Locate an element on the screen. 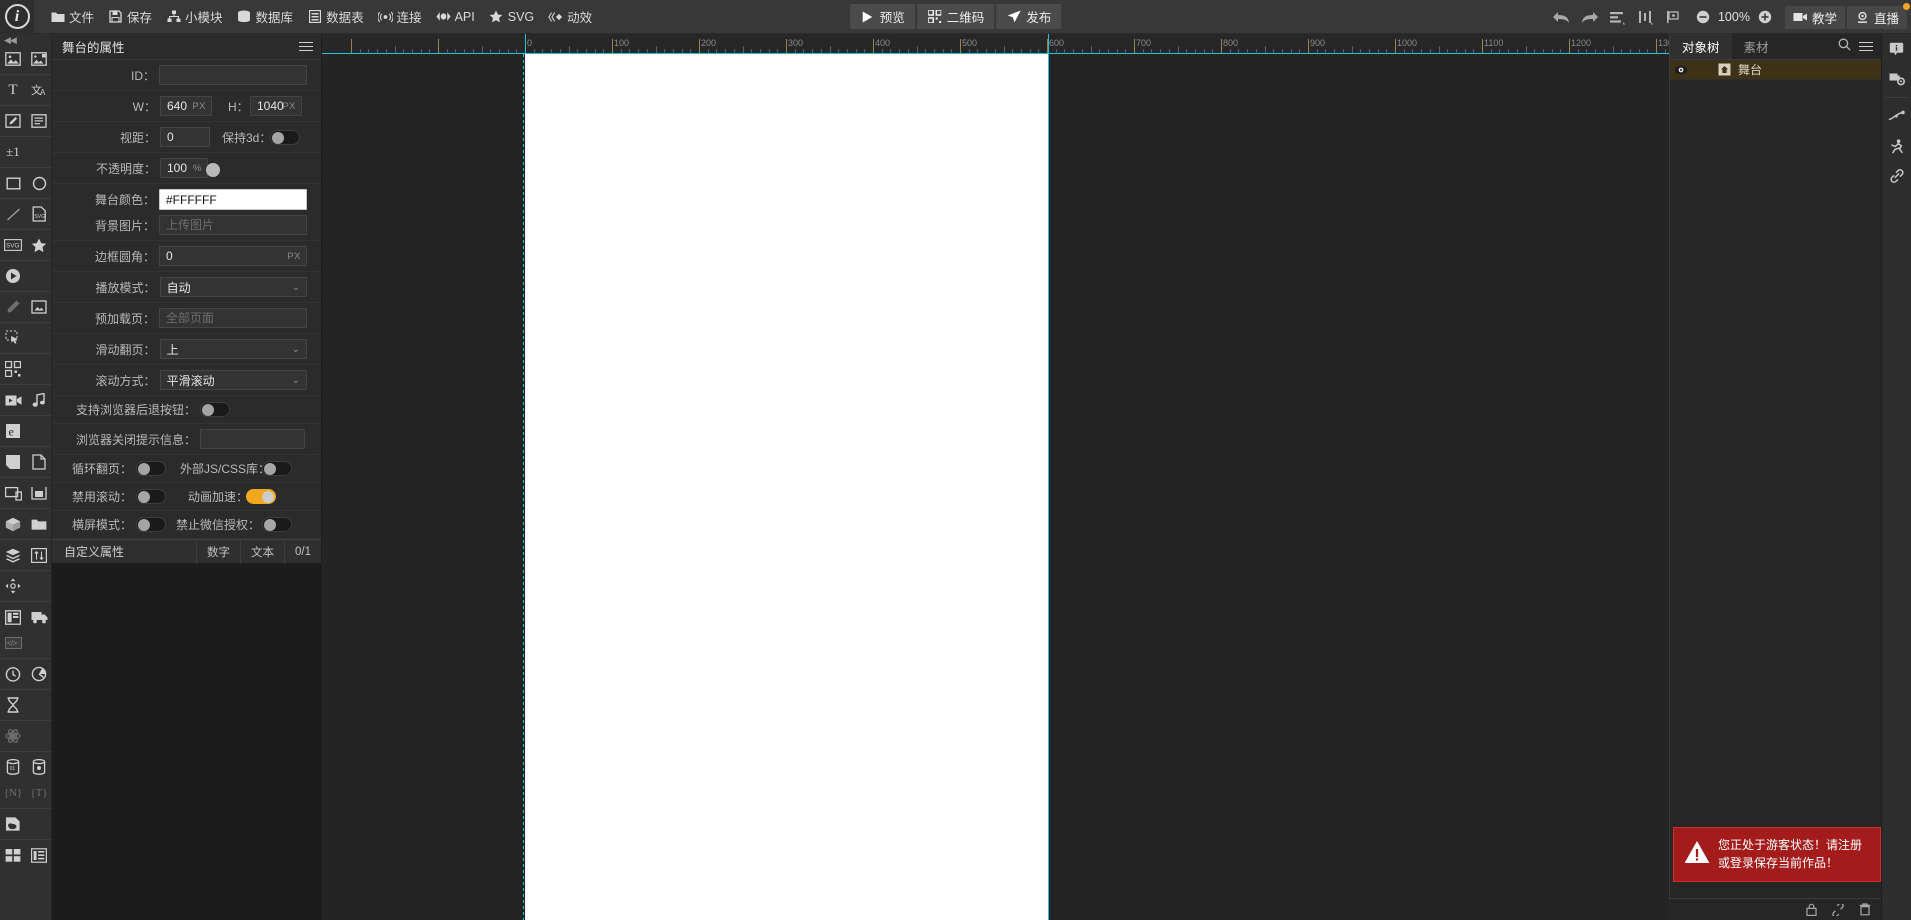  run-animation-icon is located at coordinates (1896, 146).